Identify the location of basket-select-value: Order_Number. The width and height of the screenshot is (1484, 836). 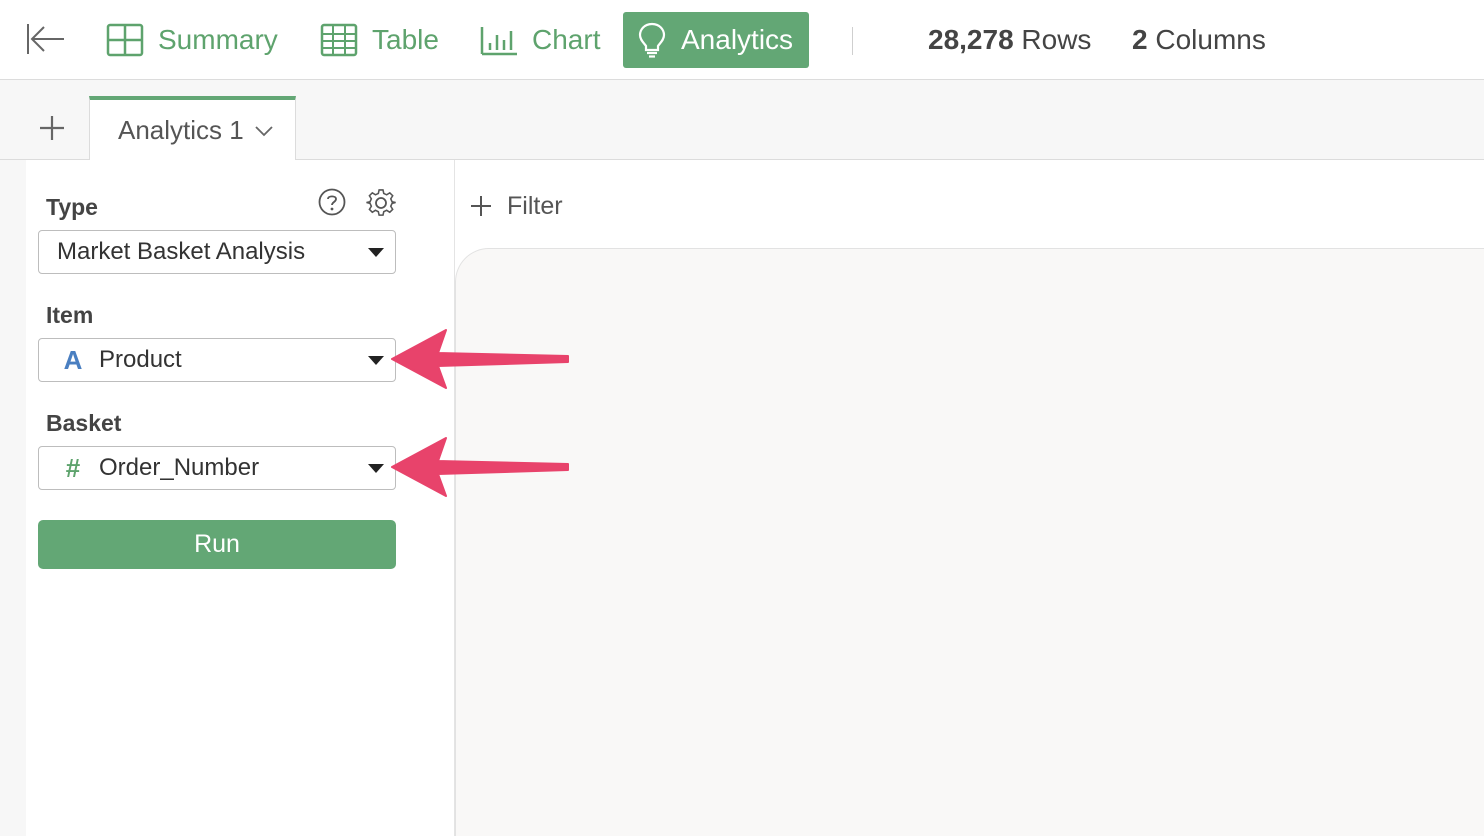
(179, 467).